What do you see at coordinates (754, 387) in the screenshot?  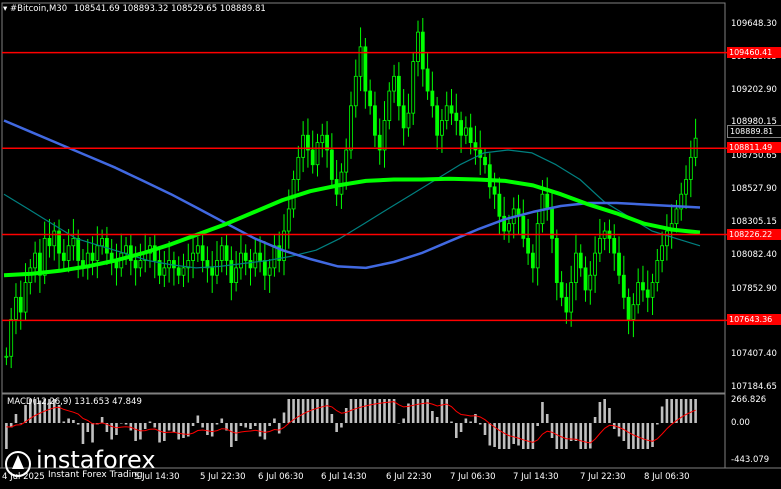 I see `price-tick-label: 107184.65` at bounding box center [754, 387].